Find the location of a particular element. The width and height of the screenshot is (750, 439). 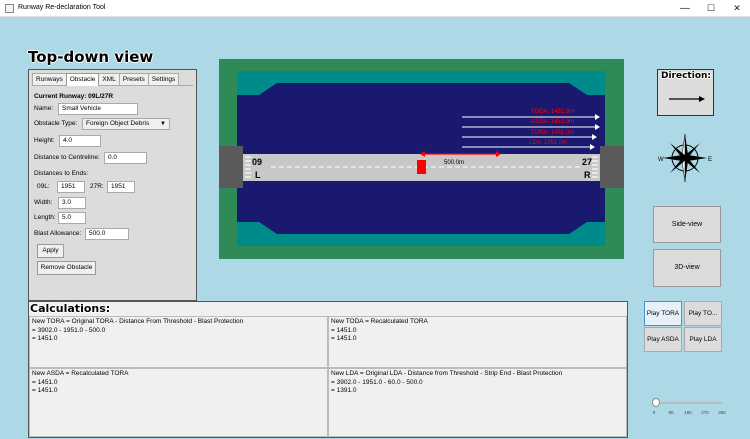

direction-heading: Direction: is located at coordinates (686, 76).